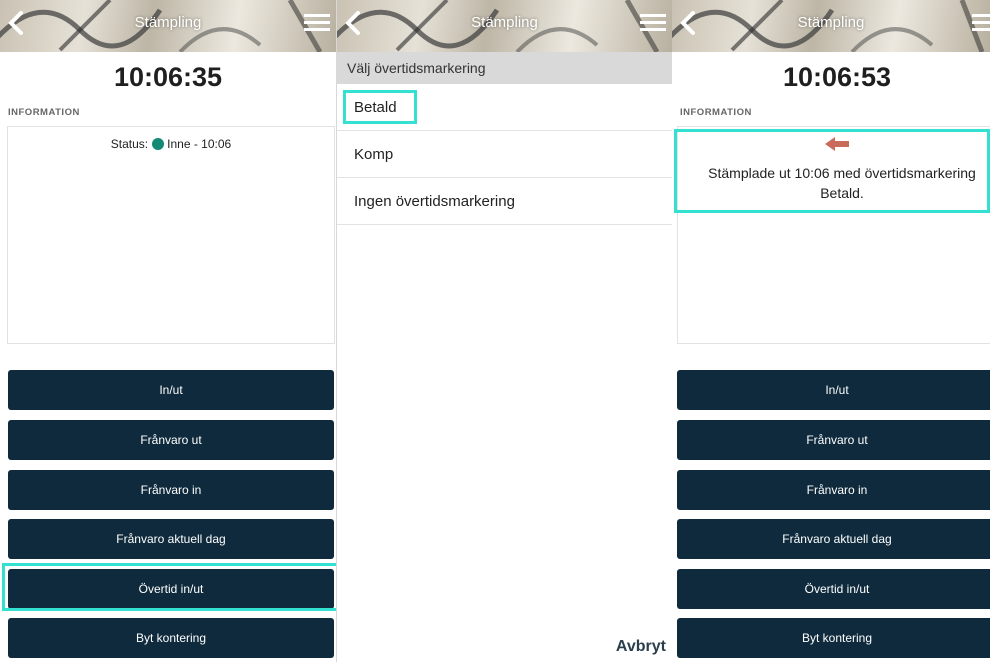 Image resolution: width=990 pixels, height=662 pixels. What do you see at coordinates (168, 77) in the screenshot?
I see `clock-display: 10:06:35` at bounding box center [168, 77].